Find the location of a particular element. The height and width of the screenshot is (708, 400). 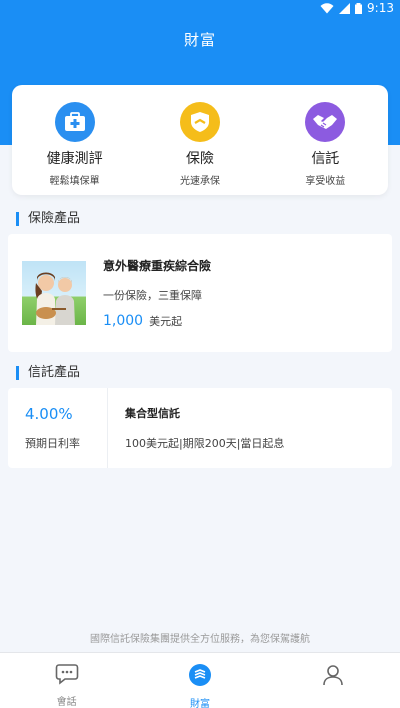

profile-icon is located at coordinates (333, 677).